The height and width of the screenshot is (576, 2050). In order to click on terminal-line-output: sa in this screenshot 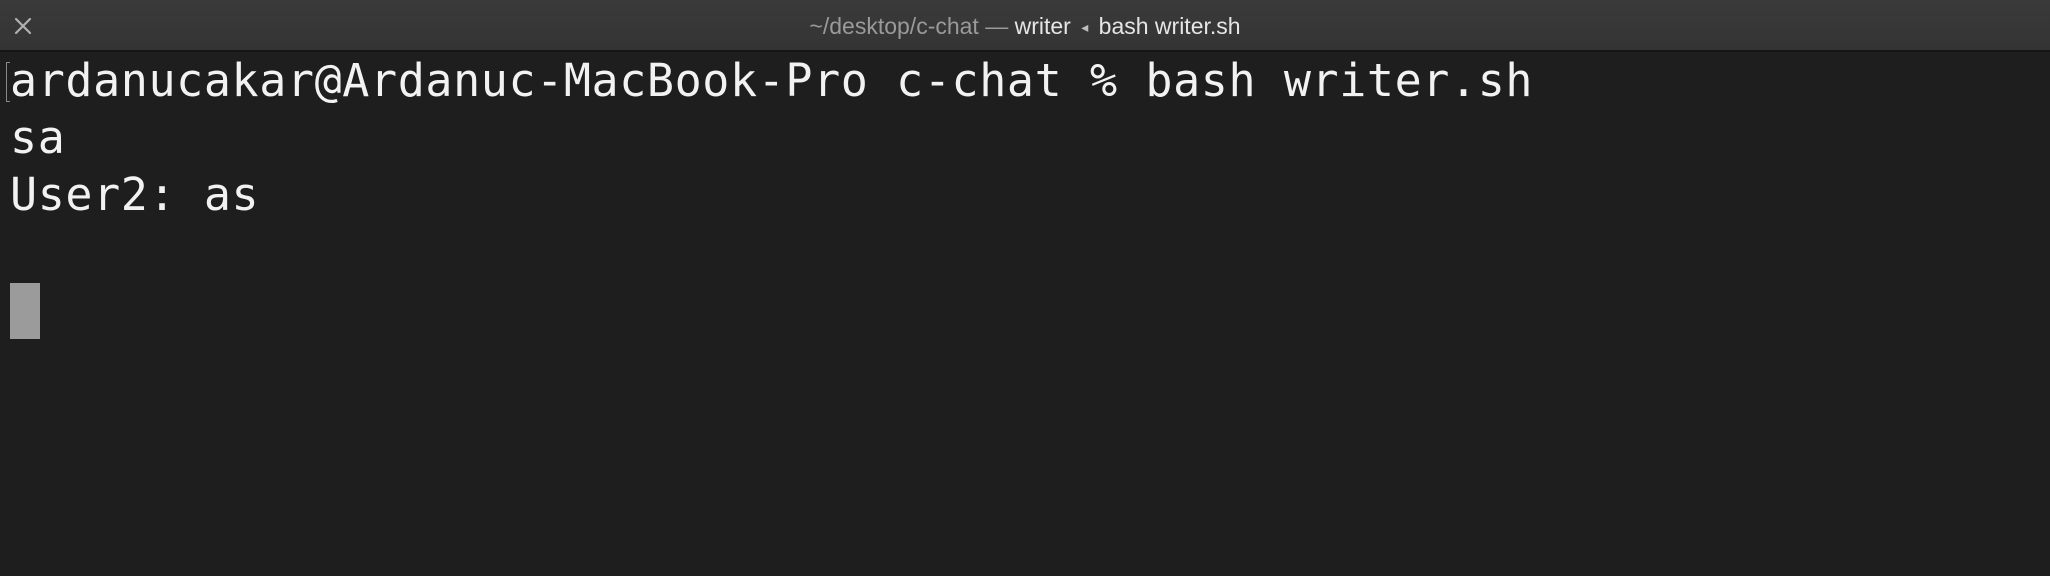, I will do `click(38, 137)`.